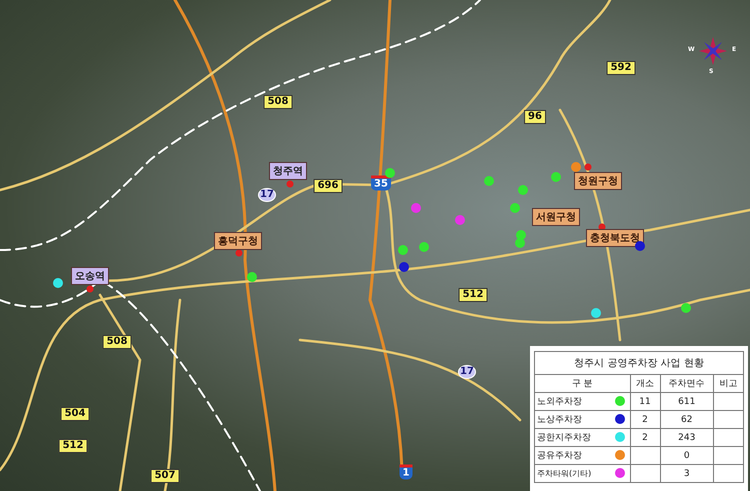 The width and height of the screenshot is (750, 491). What do you see at coordinates (406, 472) in the screenshot?
I see `expressway-shield: 1` at bounding box center [406, 472].